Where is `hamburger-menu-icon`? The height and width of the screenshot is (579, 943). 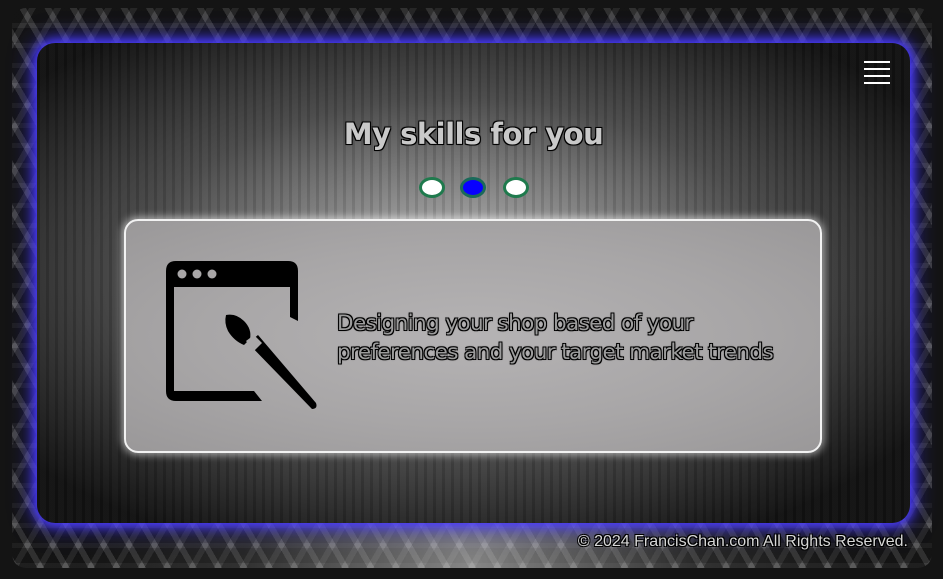
hamburger-menu-icon is located at coordinates (877, 73).